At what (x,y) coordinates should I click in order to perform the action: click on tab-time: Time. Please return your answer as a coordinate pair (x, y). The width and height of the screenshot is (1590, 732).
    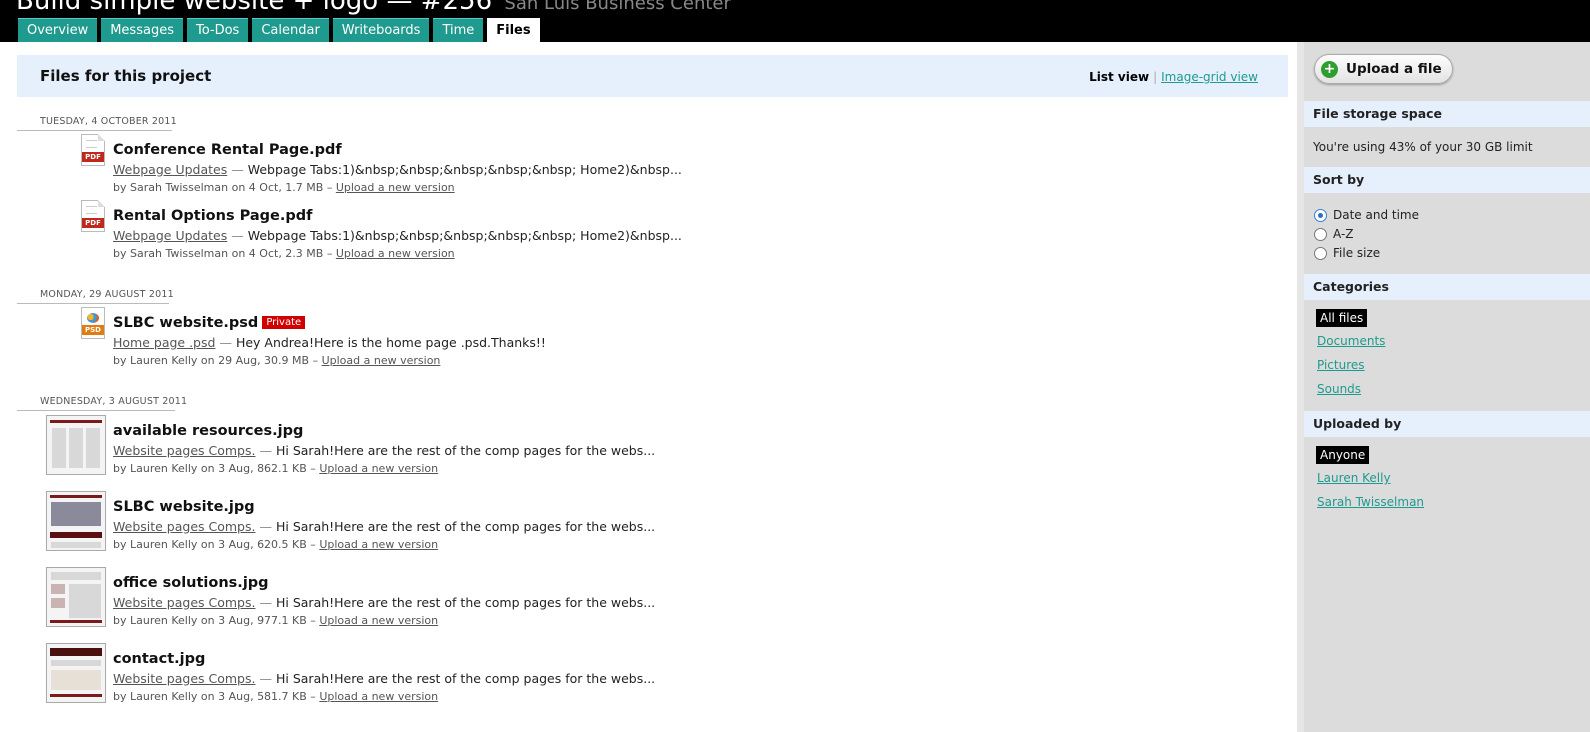
    Looking at the image, I should click on (458, 30).